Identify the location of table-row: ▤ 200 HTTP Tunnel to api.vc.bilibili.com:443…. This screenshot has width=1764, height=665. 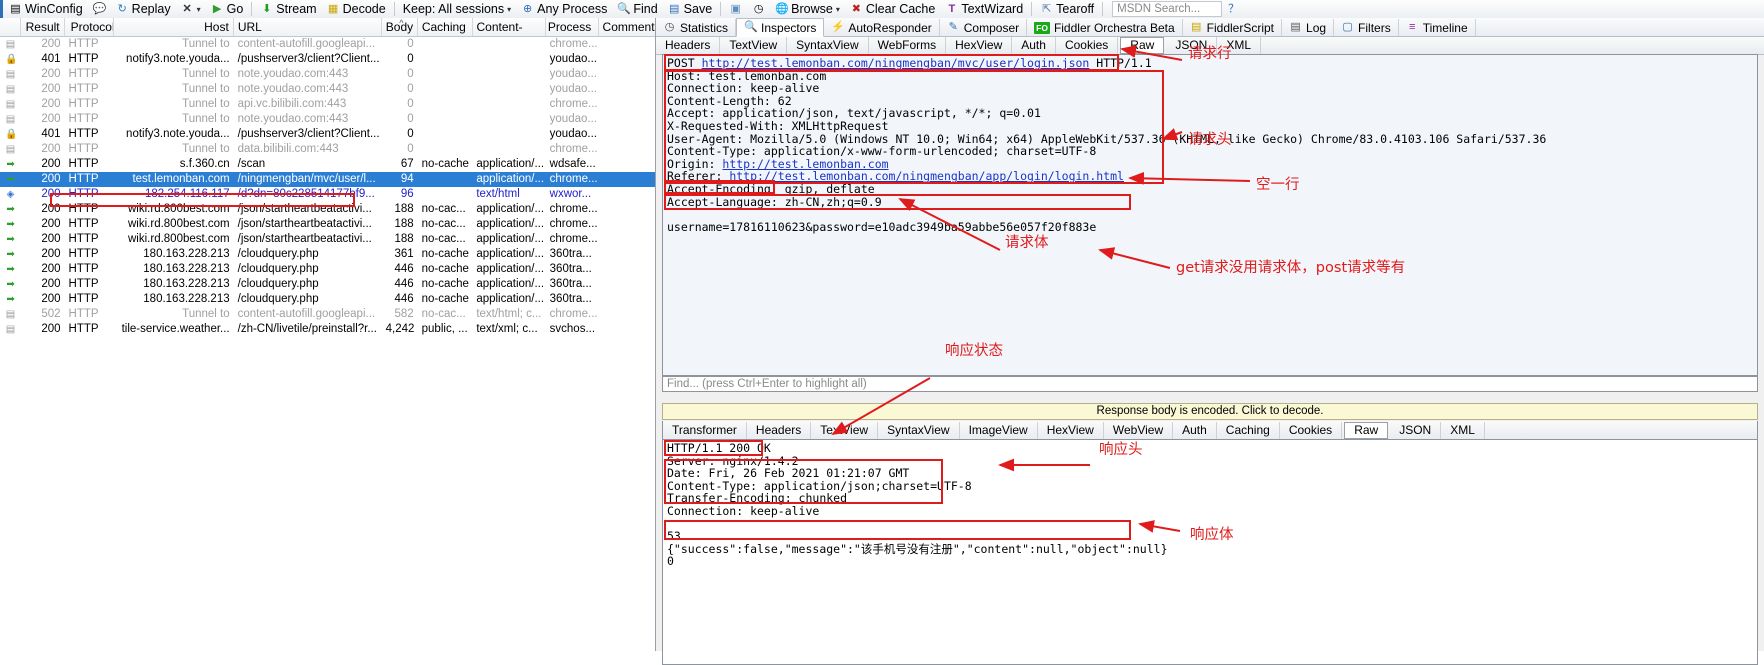
(327, 104).